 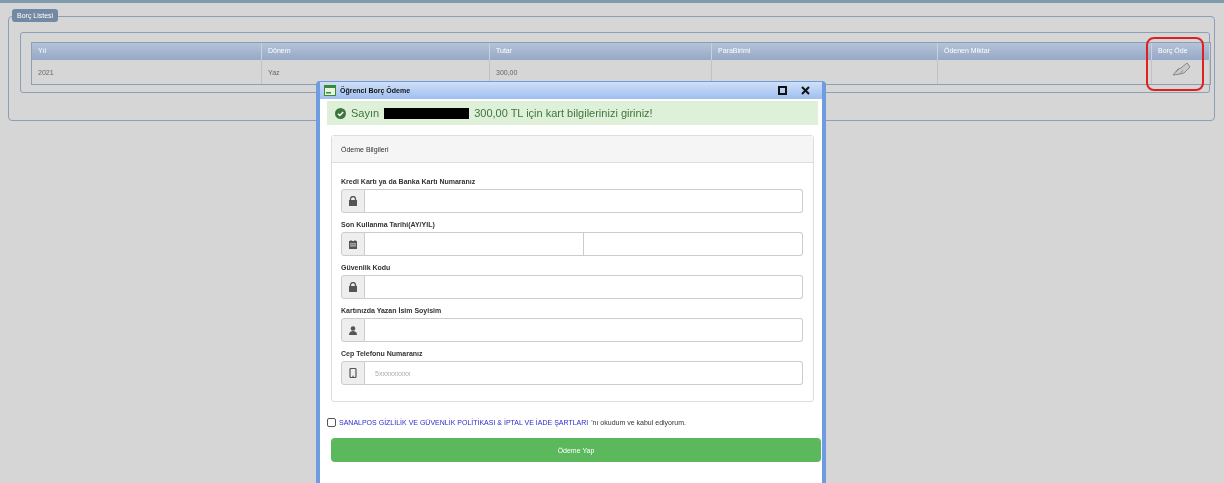 What do you see at coordinates (331, 422) in the screenshot?
I see `checkbox` at bounding box center [331, 422].